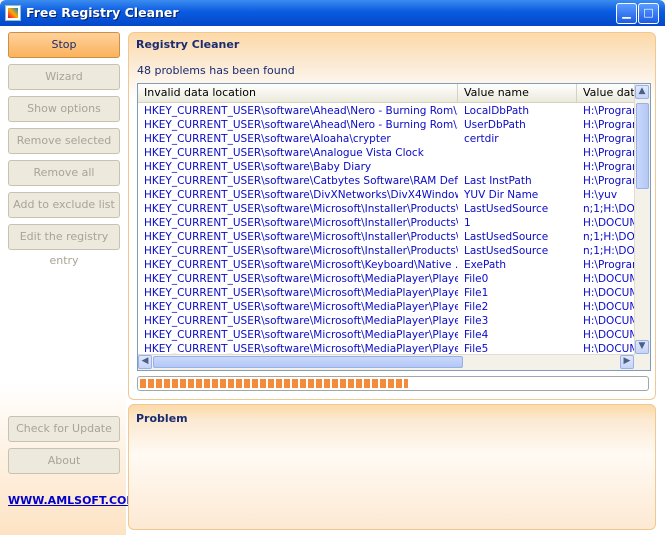 The height and width of the screenshot is (535, 665). I want to click on stop-button: Stop, so click(64, 45).